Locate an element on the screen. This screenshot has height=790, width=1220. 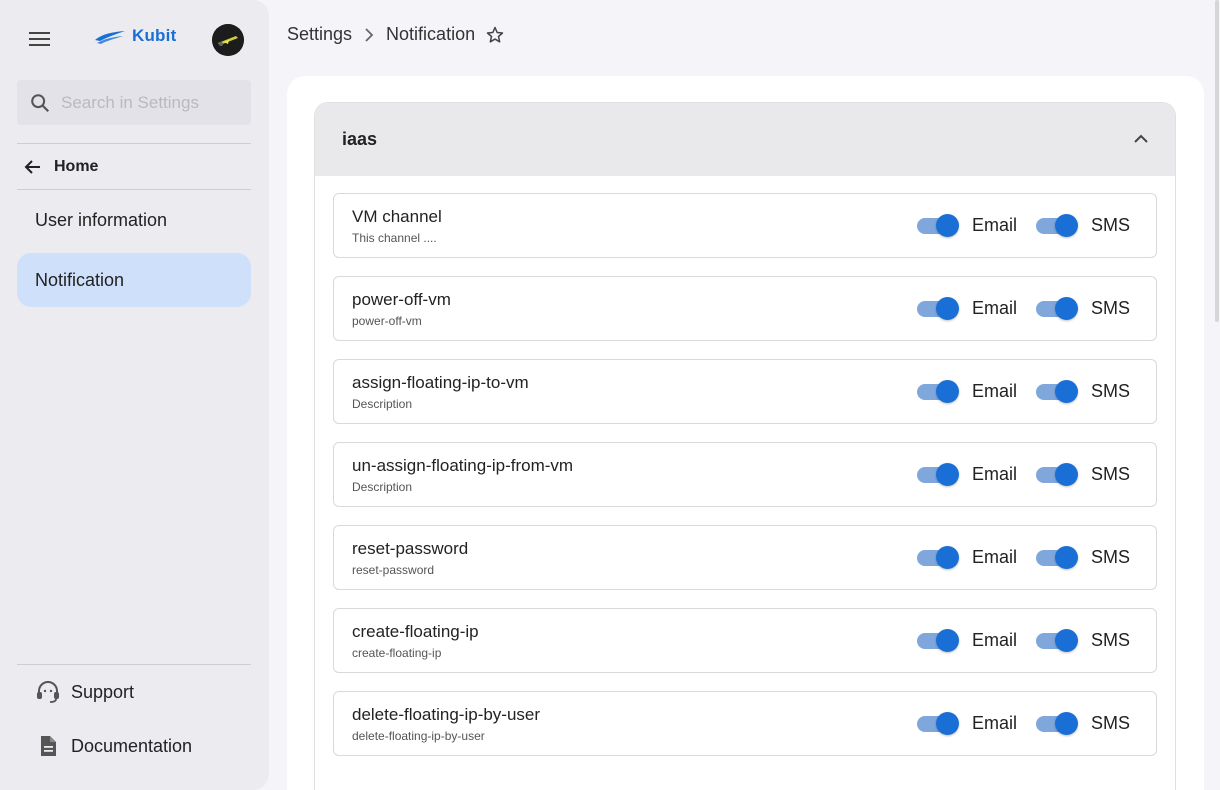
avatar is located at coordinates (228, 40).